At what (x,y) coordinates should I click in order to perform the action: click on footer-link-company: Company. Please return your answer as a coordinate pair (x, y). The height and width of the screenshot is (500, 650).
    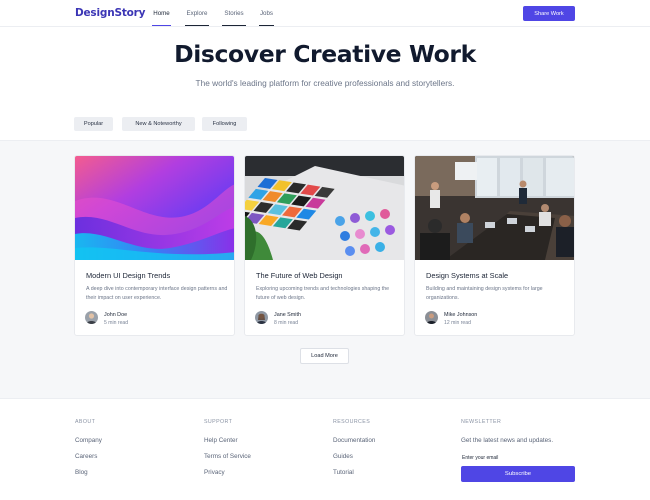
    Looking at the image, I should click on (88, 440).